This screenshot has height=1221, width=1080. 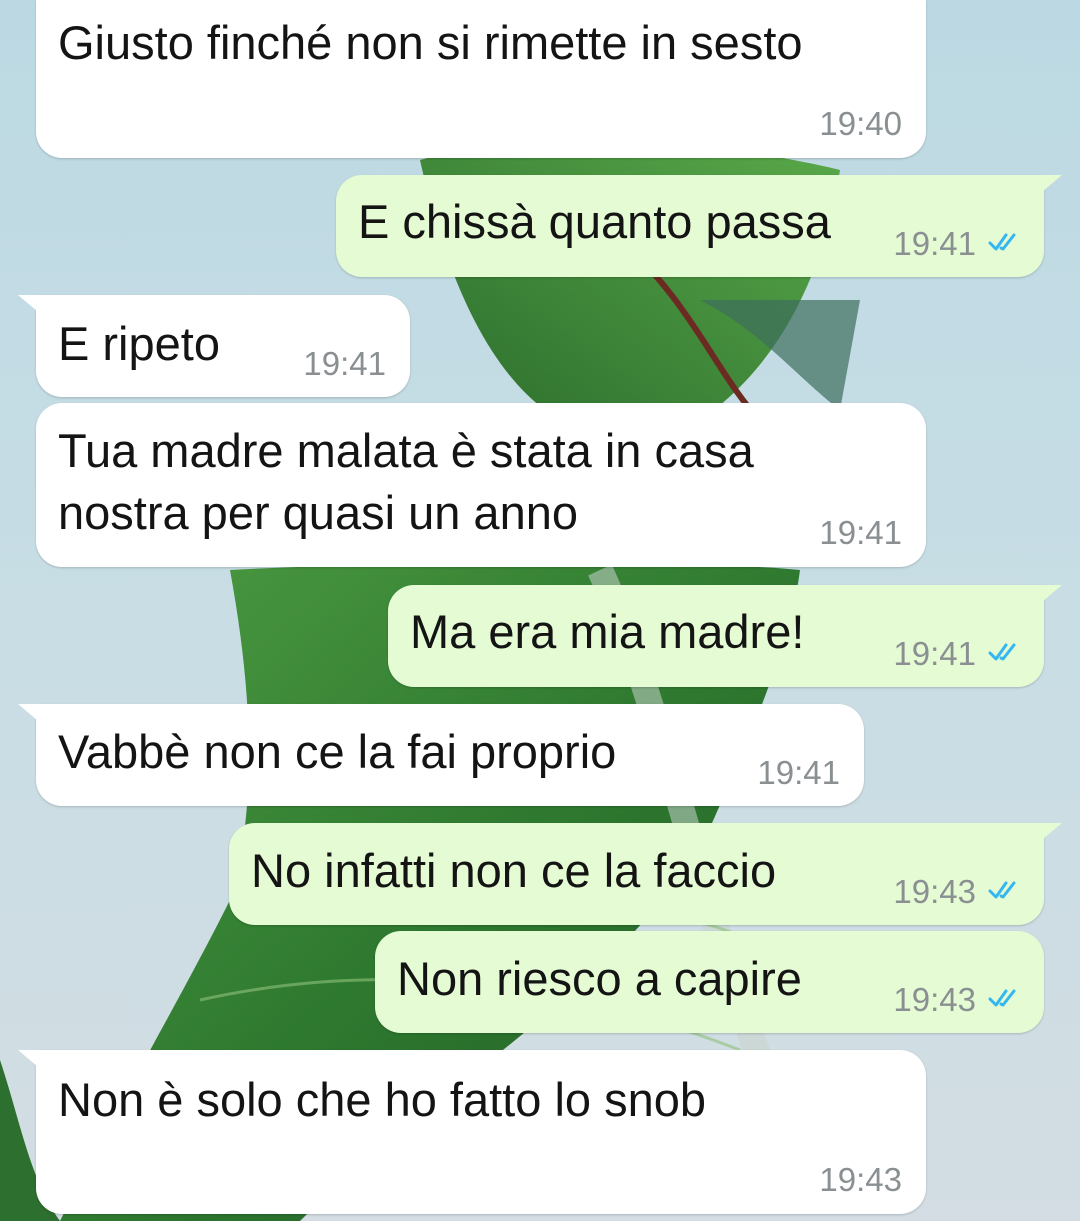 I want to click on incoming-message: E ripeto 19:41, so click(x=214, y=346).